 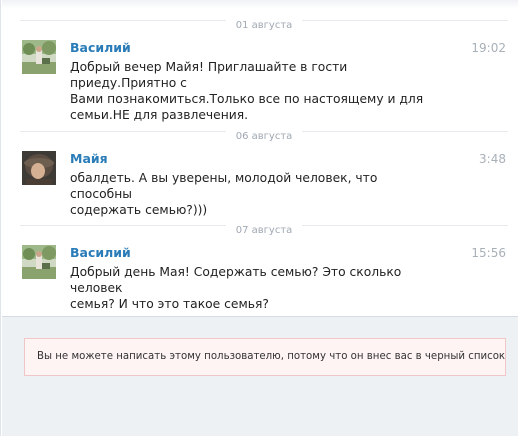 I want to click on message-time: 3:48, so click(x=492, y=159).